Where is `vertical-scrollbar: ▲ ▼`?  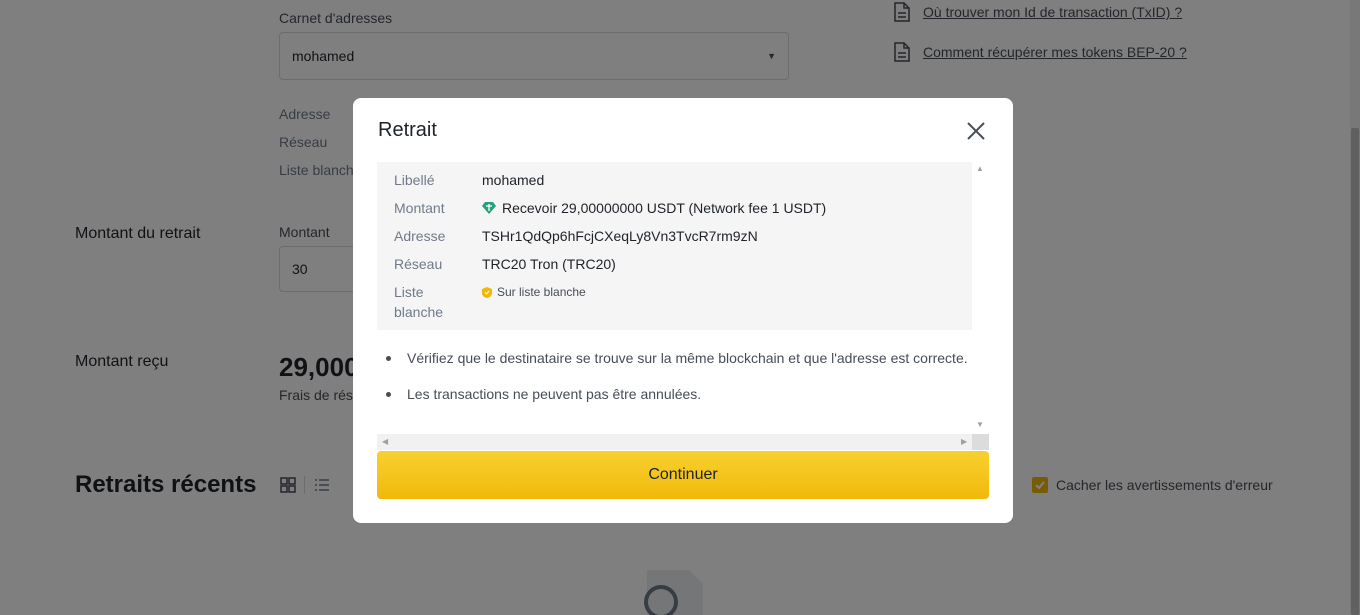
vertical-scrollbar: ▲ ▼ is located at coordinates (980, 298).